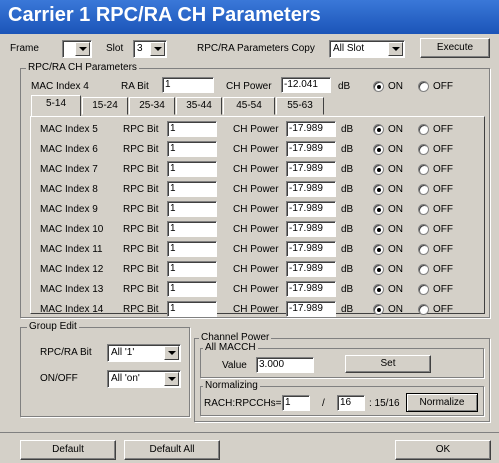 Image resolution: width=499 pixels, height=463 pixels. I want to click on mac4-off-radio, so click(423, 86).